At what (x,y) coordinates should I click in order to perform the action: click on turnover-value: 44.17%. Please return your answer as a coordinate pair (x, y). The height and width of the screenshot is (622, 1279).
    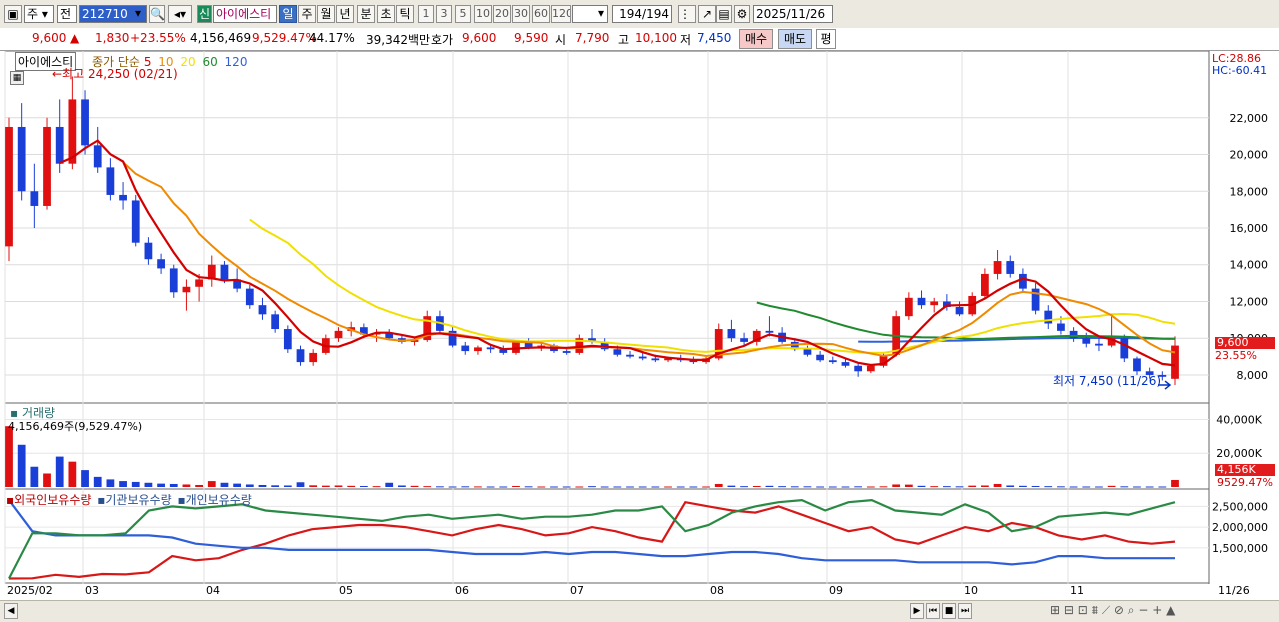
    Looking at the image, I should click on (332, 38).